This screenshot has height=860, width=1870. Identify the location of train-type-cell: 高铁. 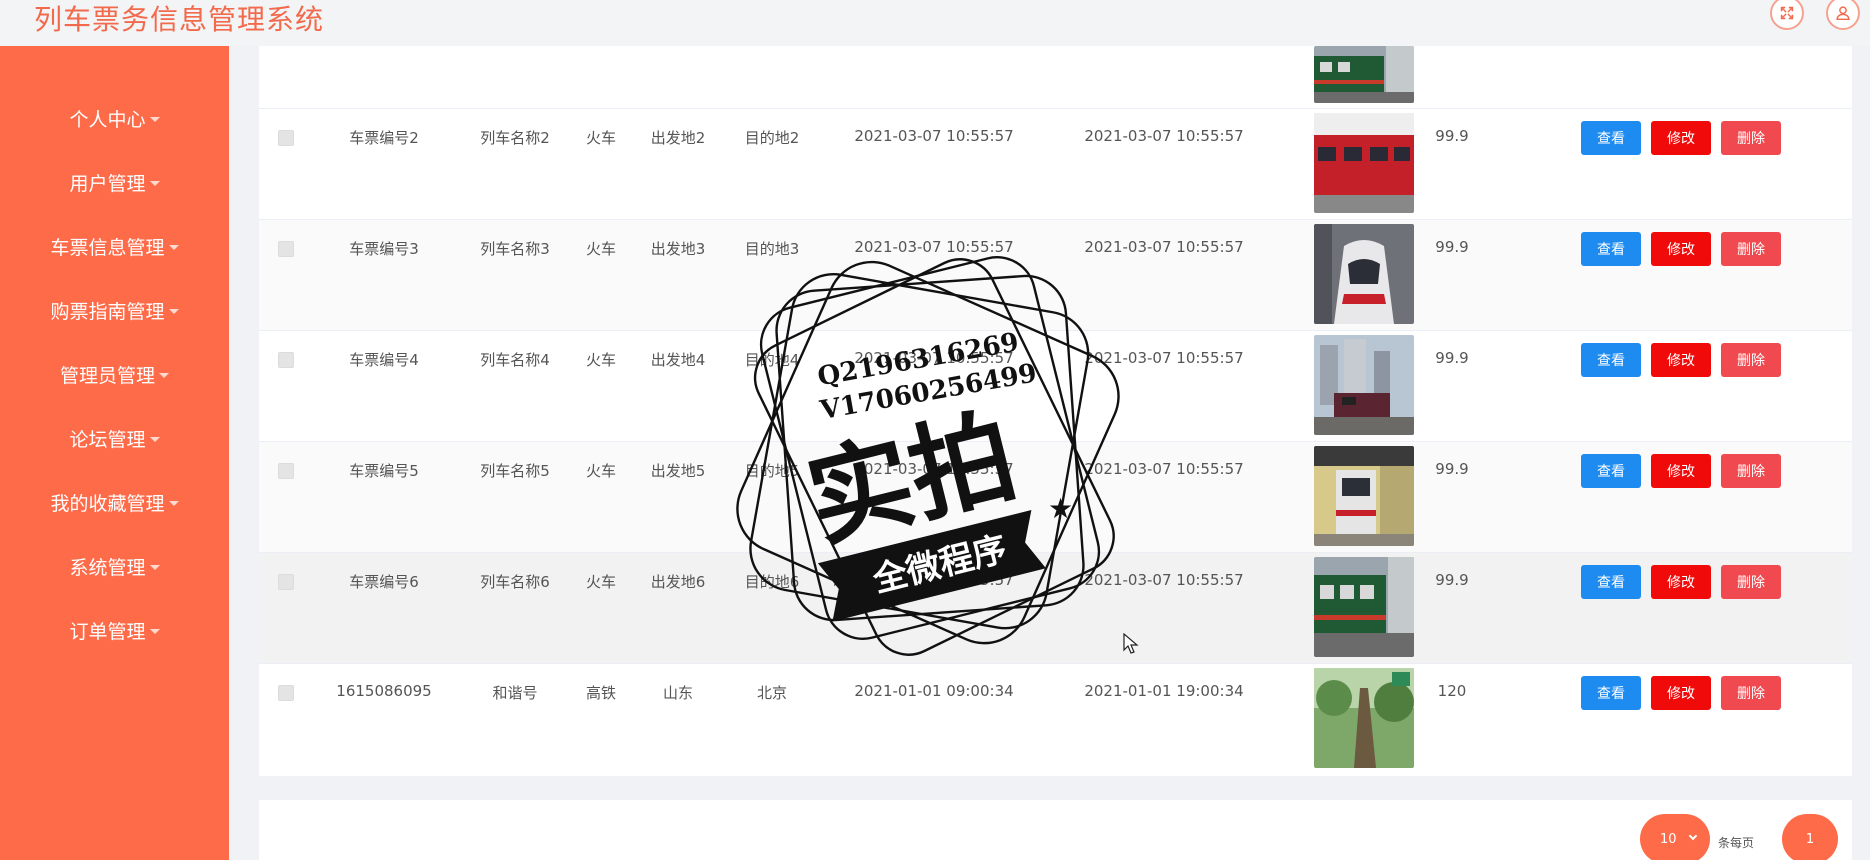
(601, 693).